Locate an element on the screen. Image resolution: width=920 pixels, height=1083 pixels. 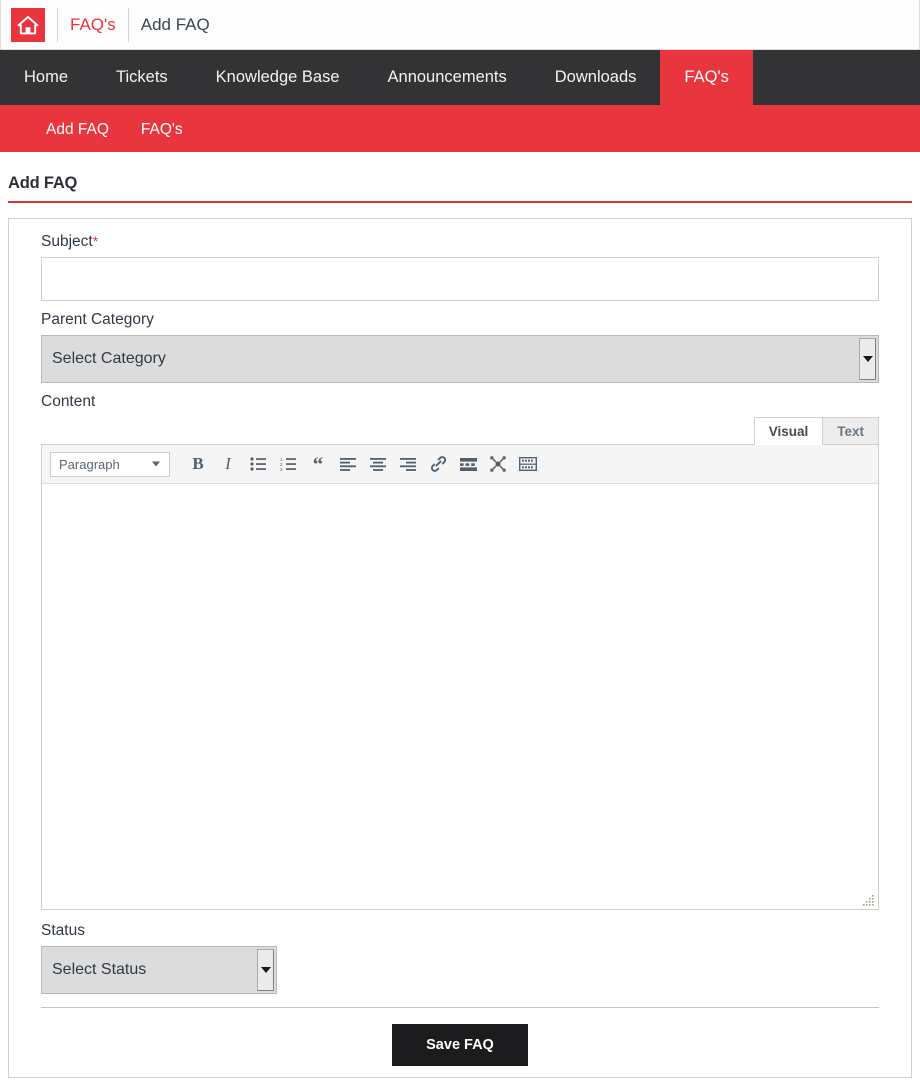
subnav-item-add-faq: Add FAQ is located at coordinates (77, 130).